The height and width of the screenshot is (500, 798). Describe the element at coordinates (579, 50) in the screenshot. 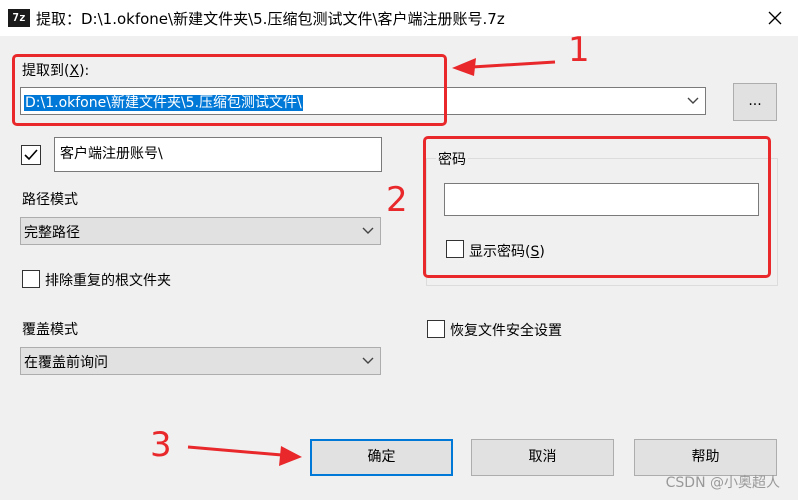

I see `annotation-number-1: 1` at that location.